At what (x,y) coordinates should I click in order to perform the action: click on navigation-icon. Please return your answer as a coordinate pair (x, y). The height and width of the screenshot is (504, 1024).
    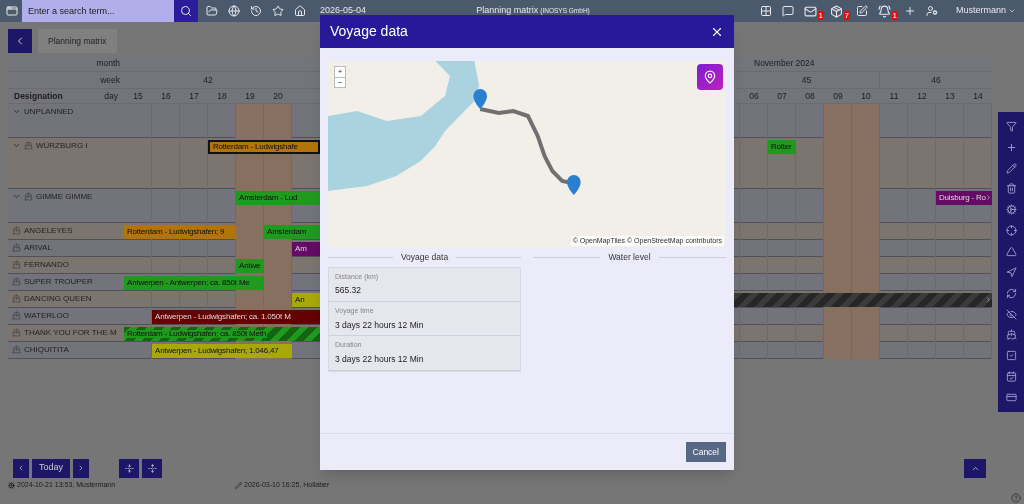
    Looking at the image, I should click on (1011, 272).